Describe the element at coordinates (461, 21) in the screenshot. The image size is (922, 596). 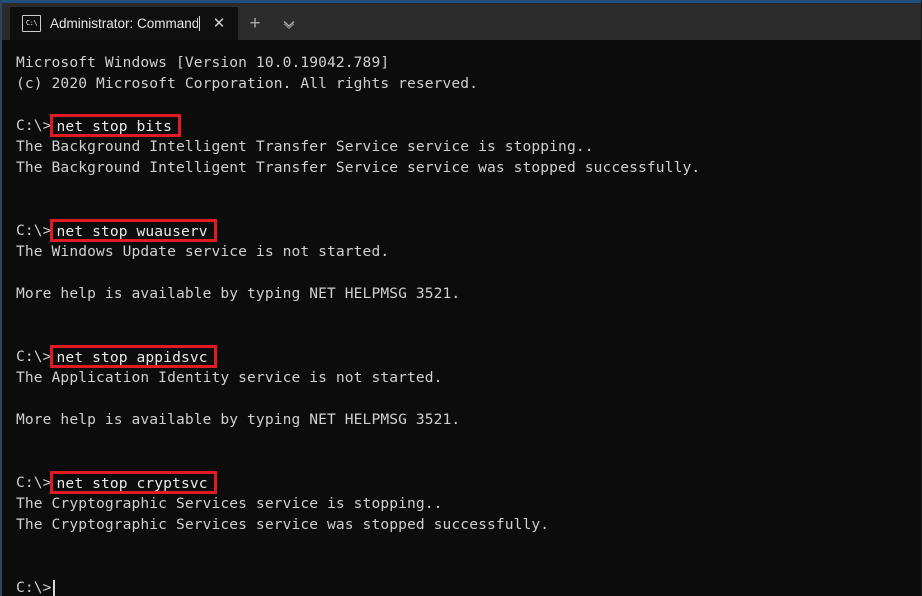
I see `tab-bar: C:\ Administrator: Command Prom ✕ +` at that location.